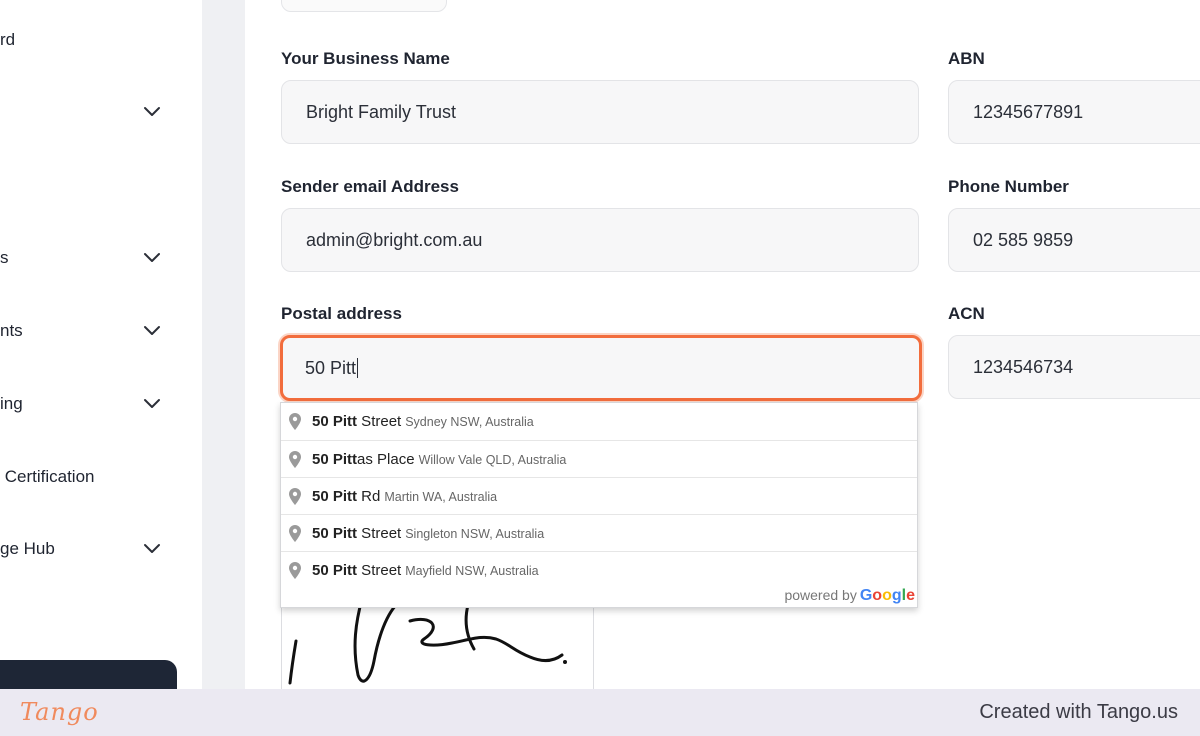  What do you see at coordinates (101, 258) in the screenshot?
I see `sidebar-item-s: s` at bounding box center [101, 258].